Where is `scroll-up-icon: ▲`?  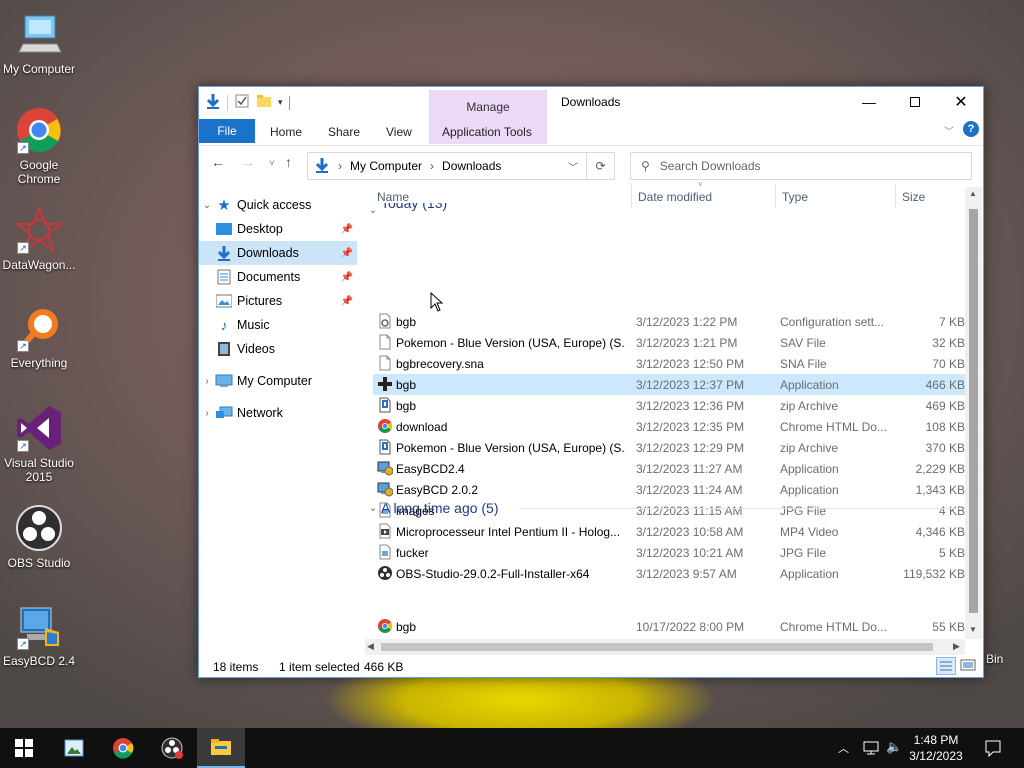 scroll-up-icon: ▲ is located at coordinates (973, 193).